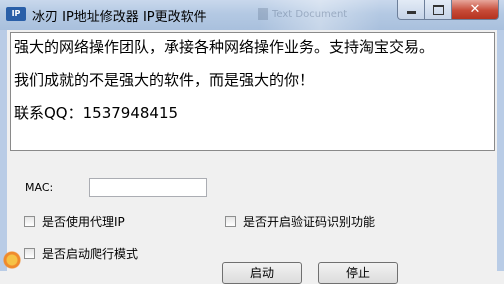  I want to click on maximize-icon, so click(438, 9).